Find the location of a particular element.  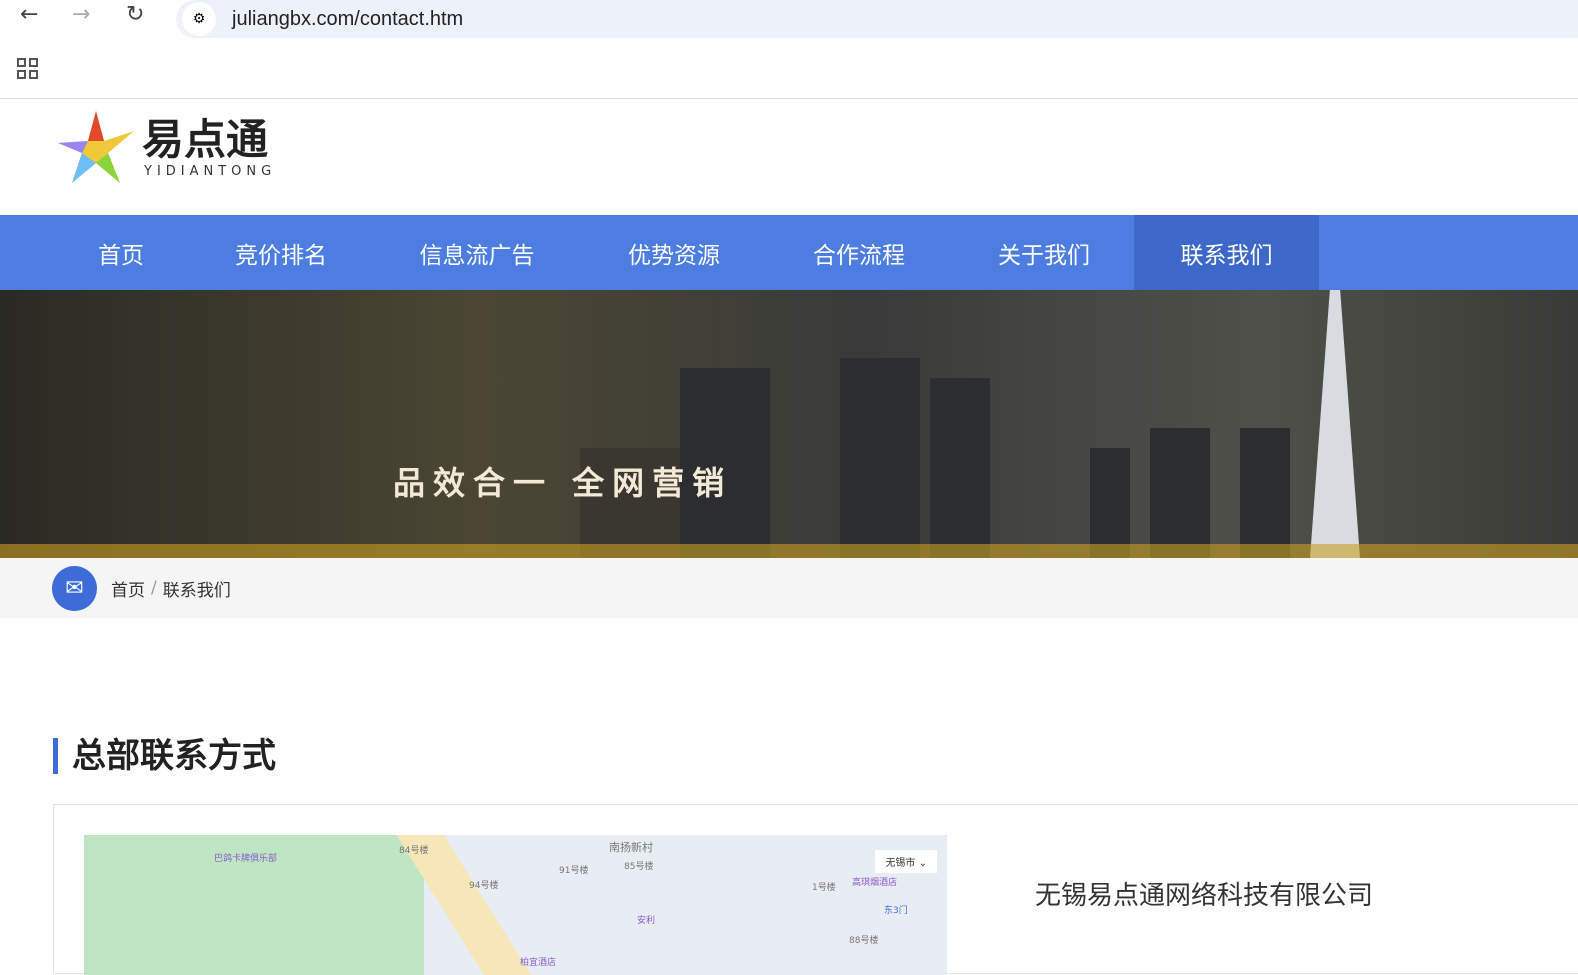

map-label: 1号楼 is located at coordinates (824, 888).